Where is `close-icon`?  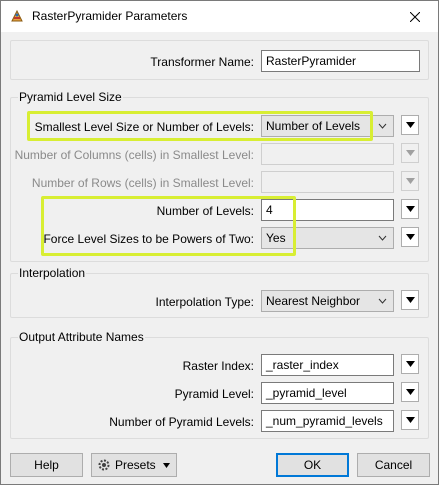 close-icon is located at coordinates (415, 16).